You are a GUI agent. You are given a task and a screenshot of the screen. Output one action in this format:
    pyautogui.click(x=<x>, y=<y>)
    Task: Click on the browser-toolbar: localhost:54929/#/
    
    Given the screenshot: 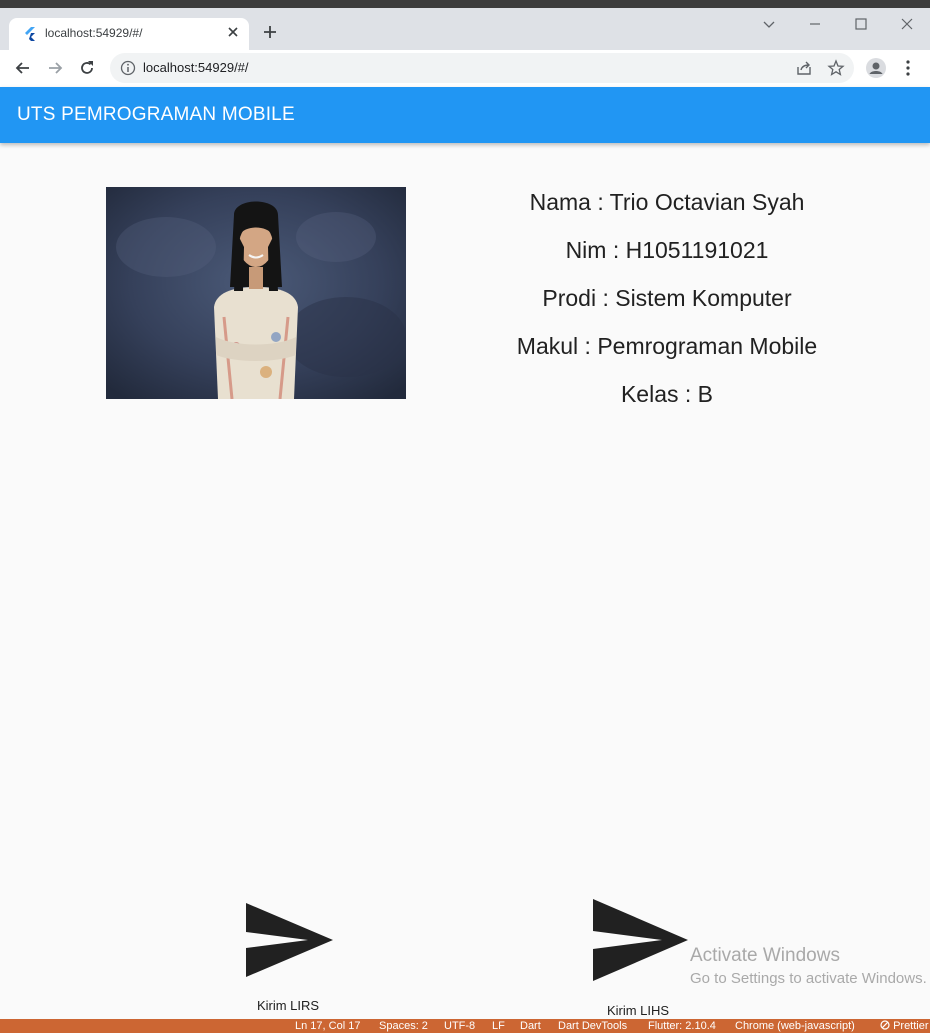 What is the action you would take?
    pyautogui.click(x=465, y=68)
    